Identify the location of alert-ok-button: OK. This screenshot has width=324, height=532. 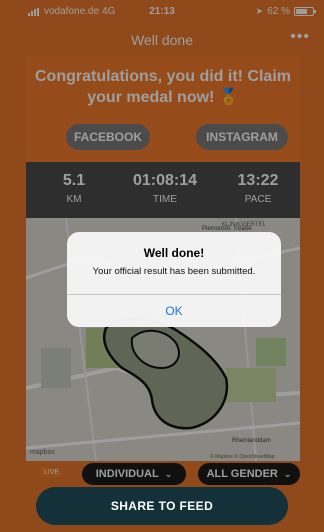
(174, 311).